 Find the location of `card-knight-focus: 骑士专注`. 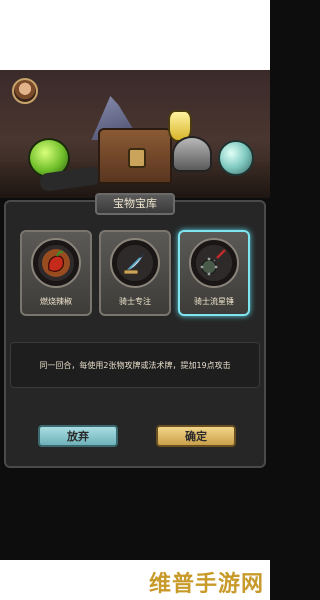

card-knight-focus: 骑士专注 is located at coordinates (135, 273).